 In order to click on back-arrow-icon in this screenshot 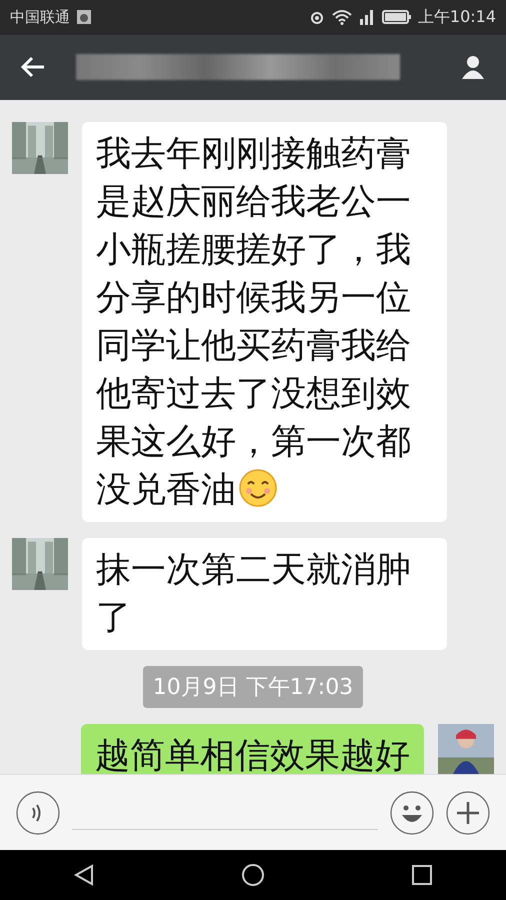, I will do `click(33, 67)`.